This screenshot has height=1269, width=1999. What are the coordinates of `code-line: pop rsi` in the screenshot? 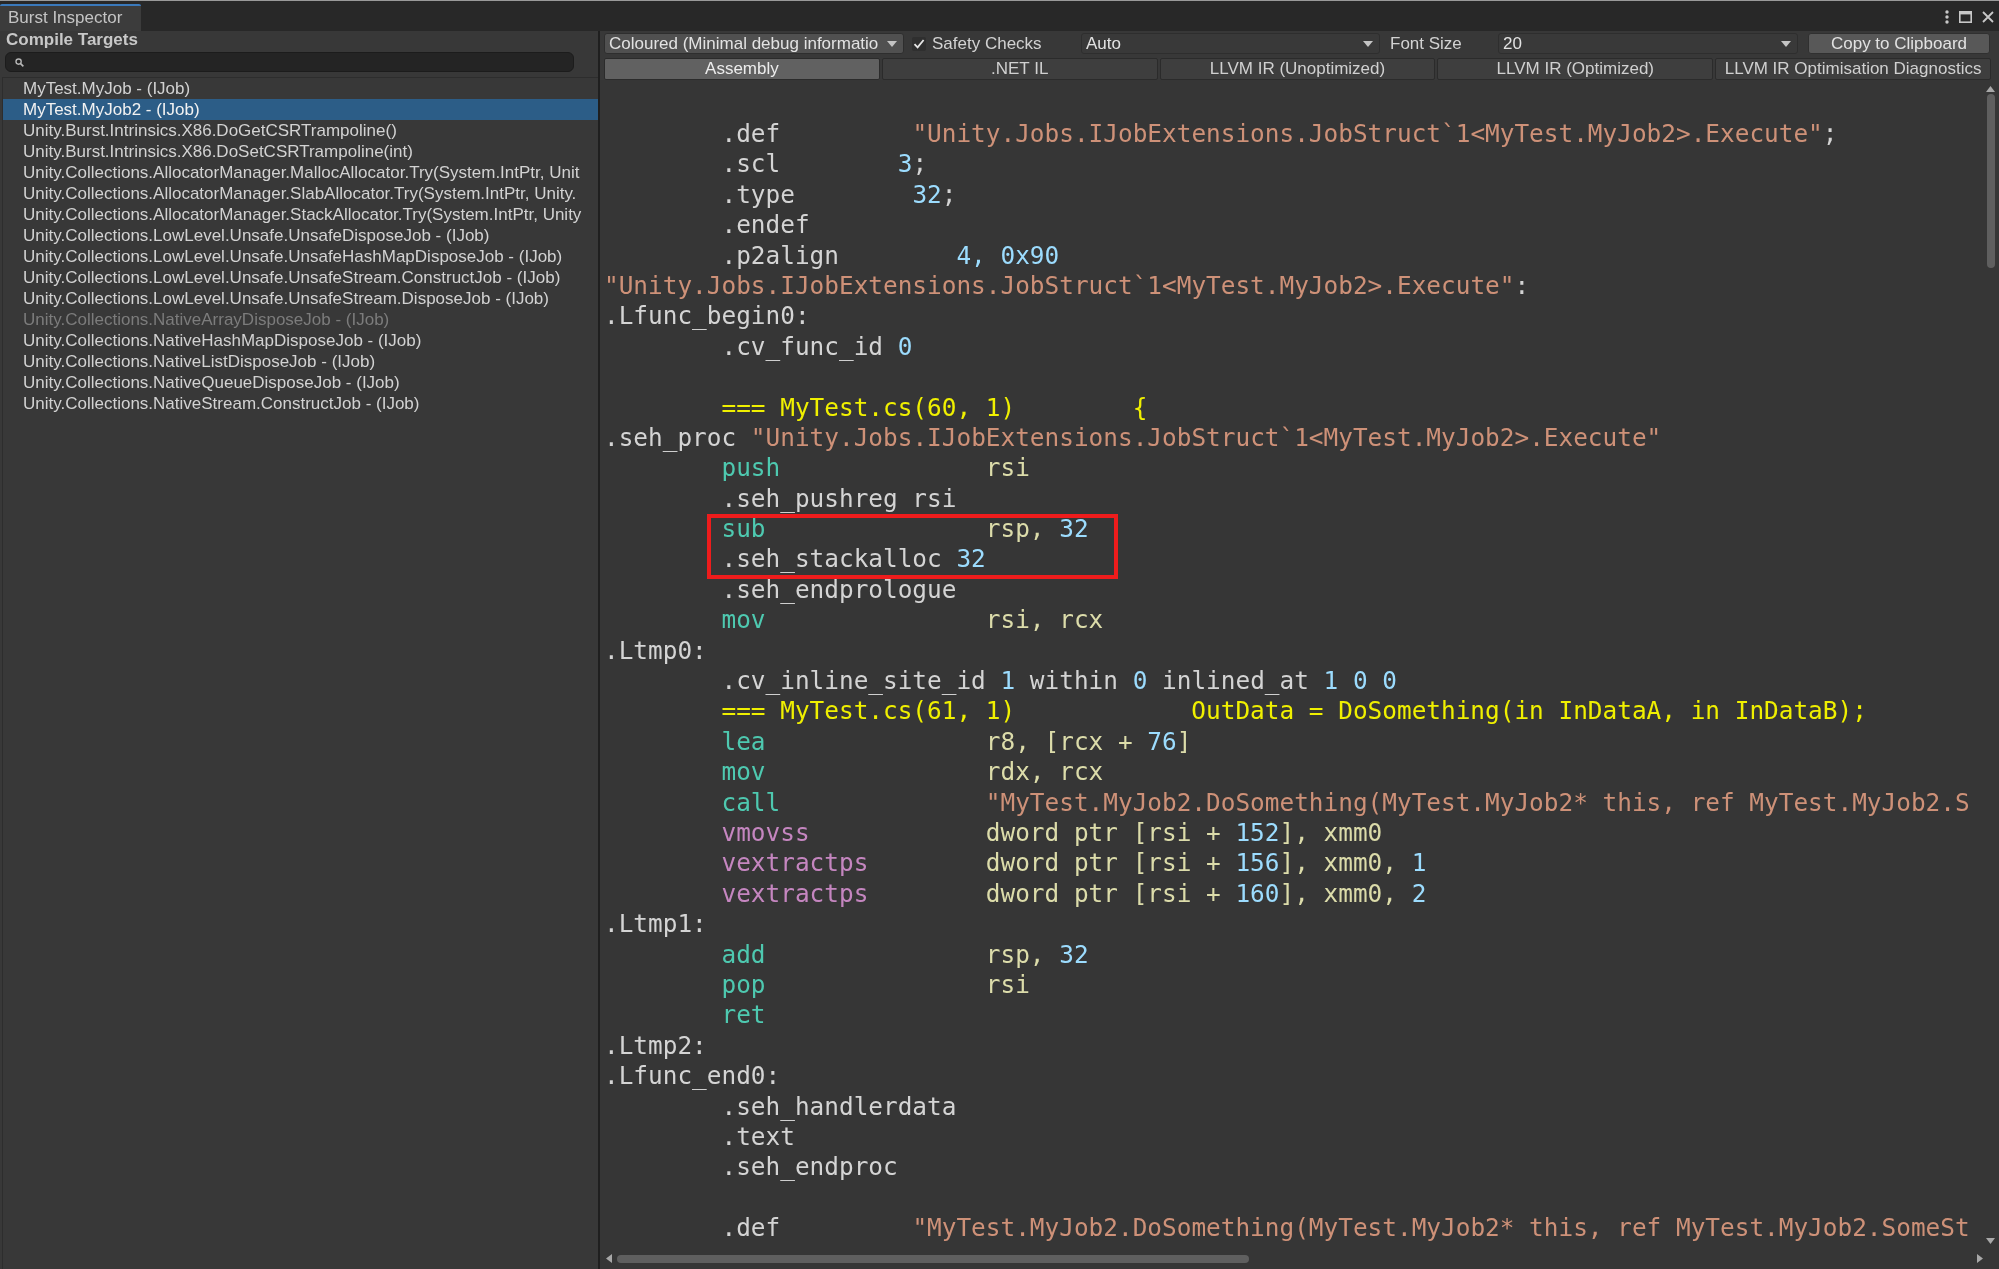 It's located at (875, 985).